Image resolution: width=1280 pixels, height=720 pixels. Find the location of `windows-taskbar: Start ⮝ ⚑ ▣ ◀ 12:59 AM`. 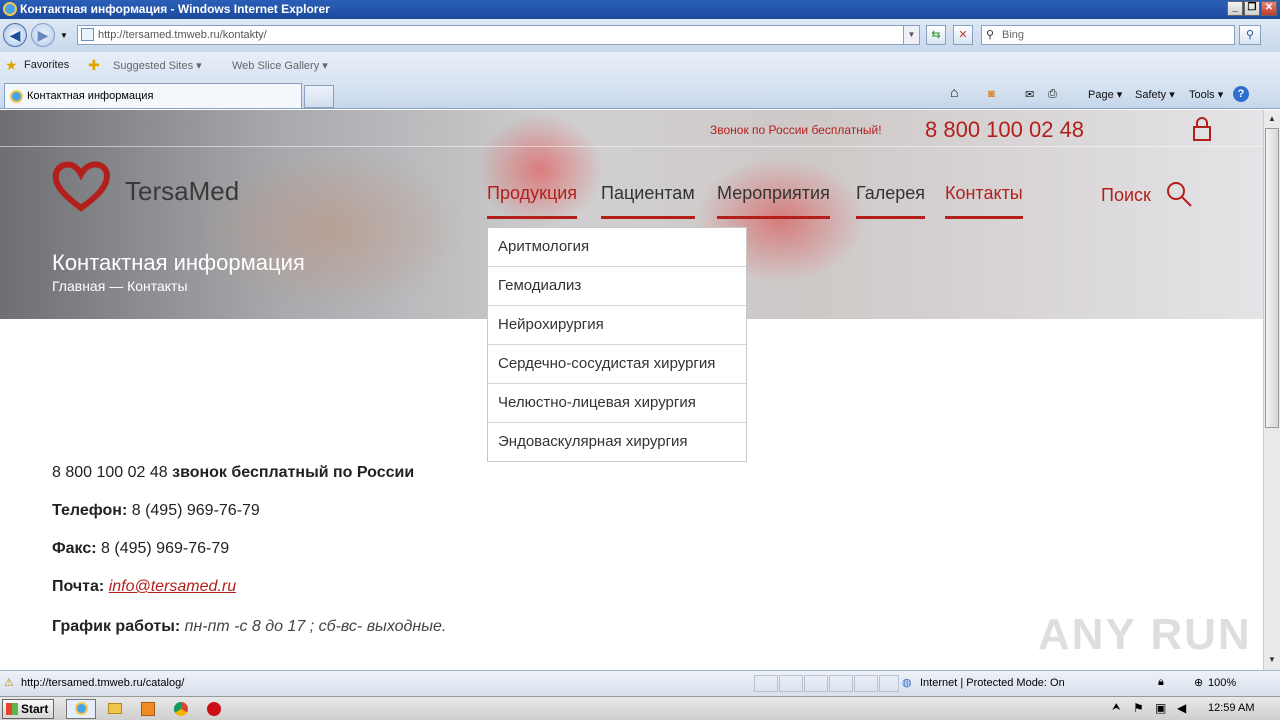

windows-taskbar: Start ⮝ ⚑ ▣ ◀ 12:59 AM is located at coordinates (640, 708).